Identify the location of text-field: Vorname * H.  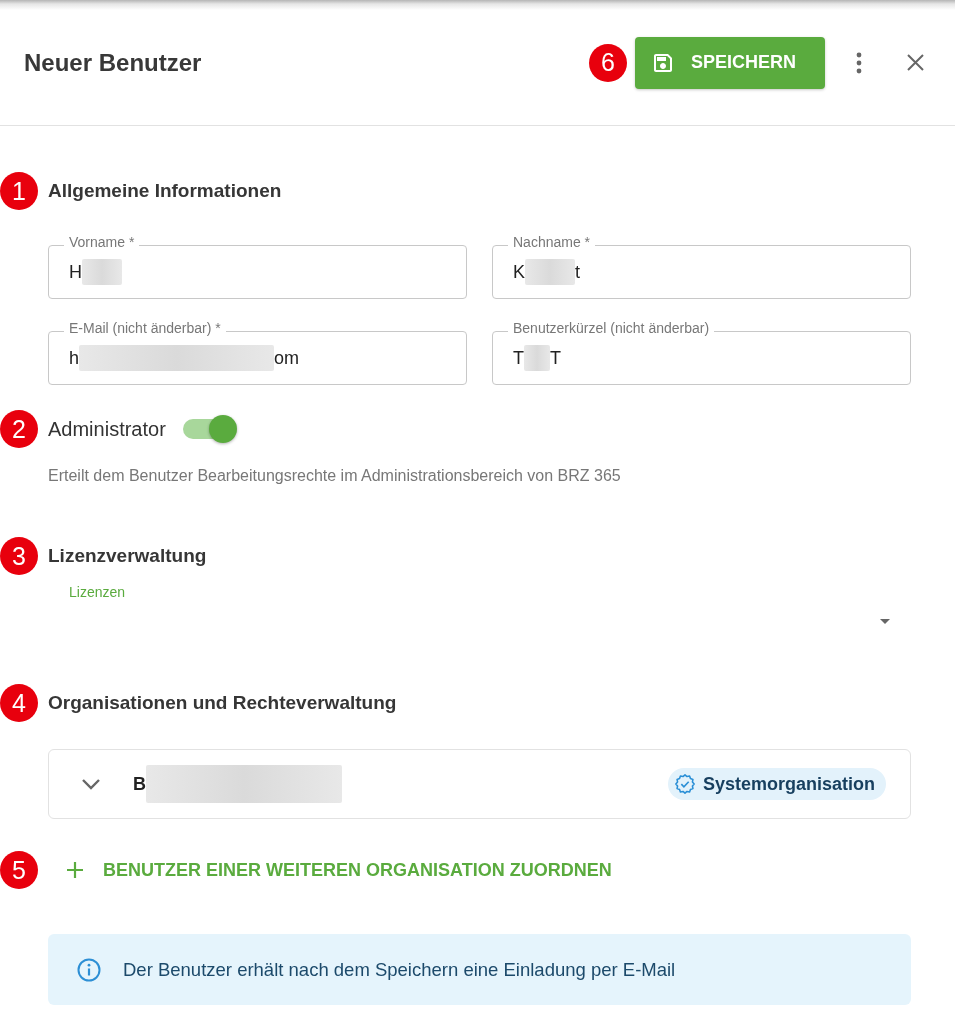
(257, 266).